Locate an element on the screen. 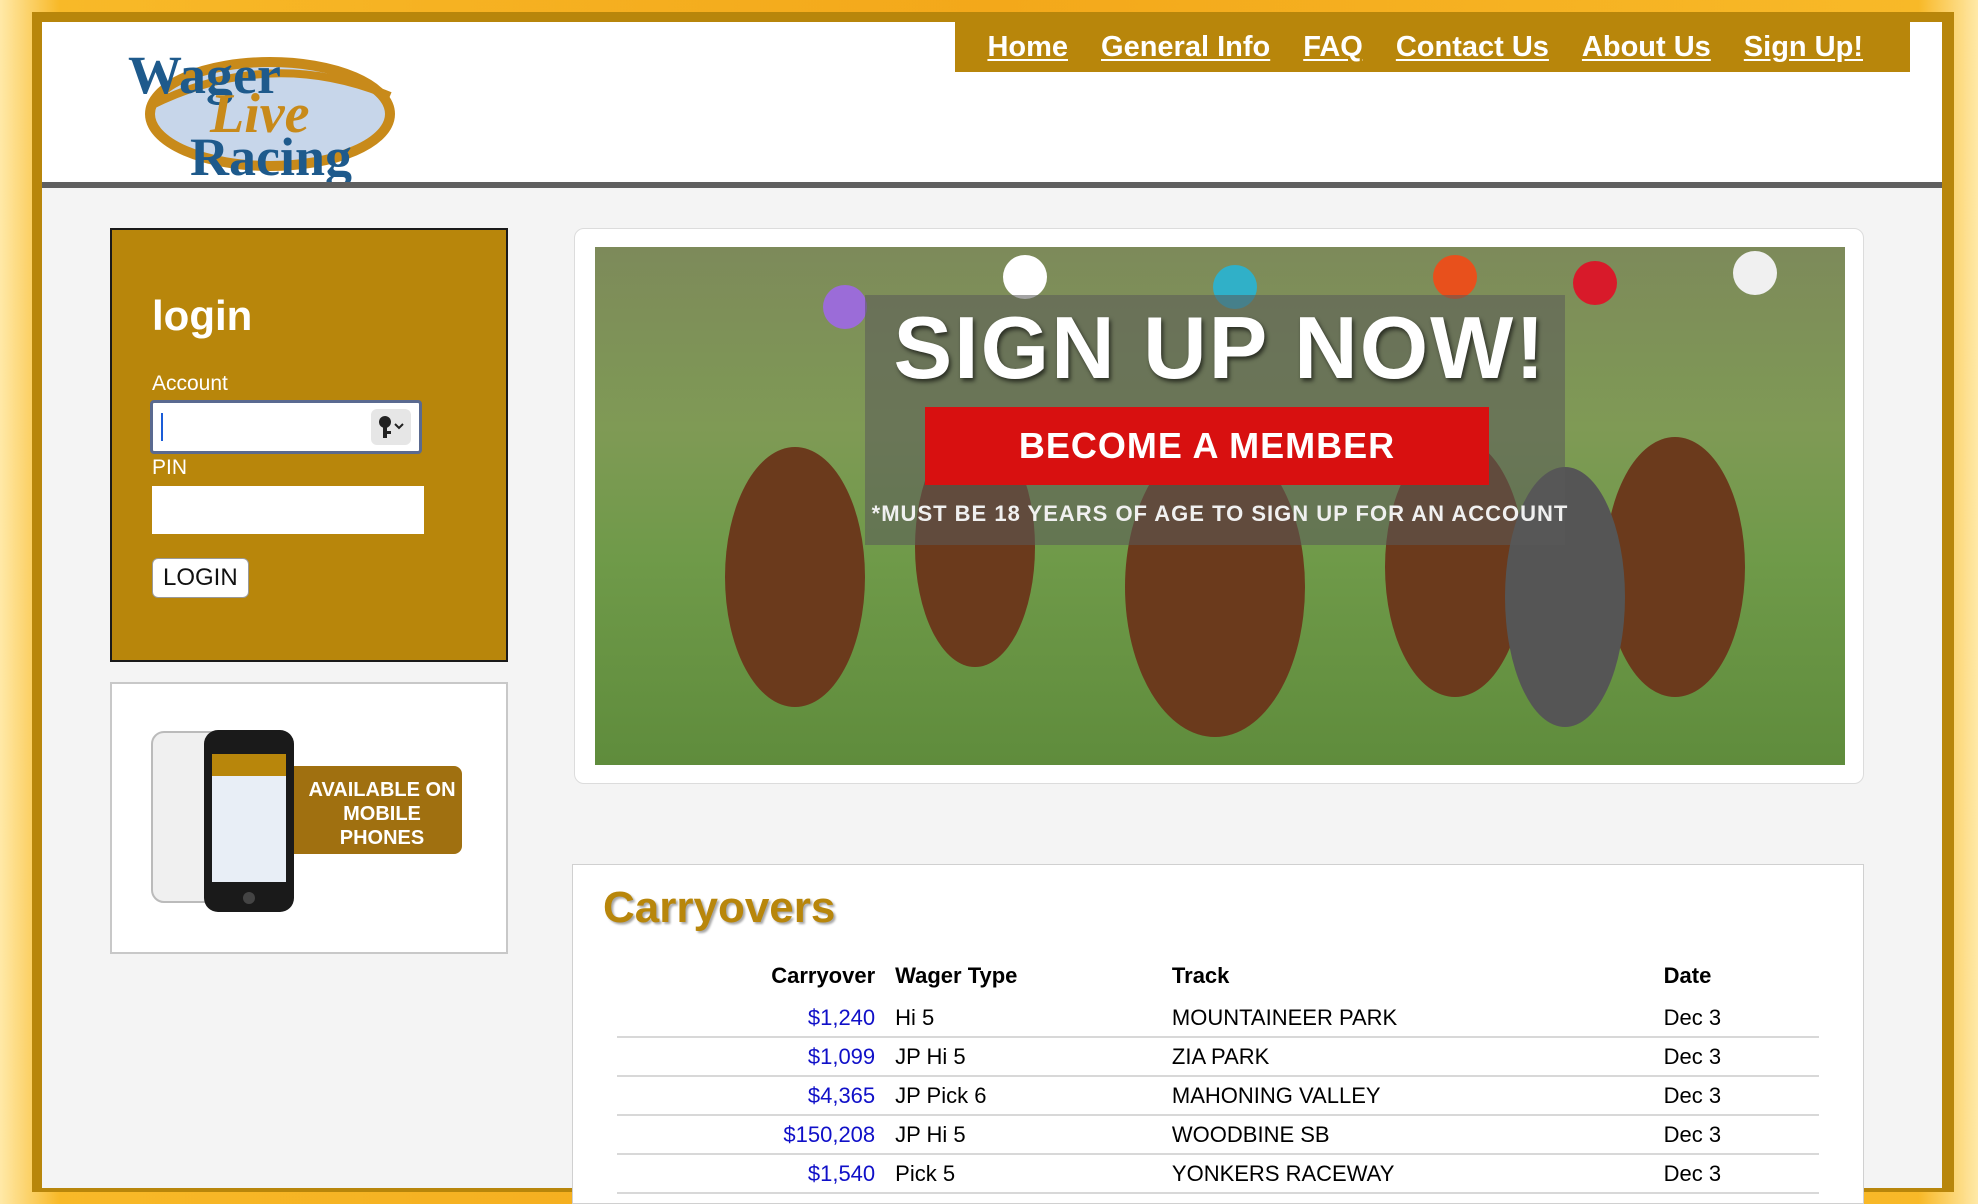 This screenshot has height=1204, width=1978. pin-label: PIN is located at coordinates (170, 467).